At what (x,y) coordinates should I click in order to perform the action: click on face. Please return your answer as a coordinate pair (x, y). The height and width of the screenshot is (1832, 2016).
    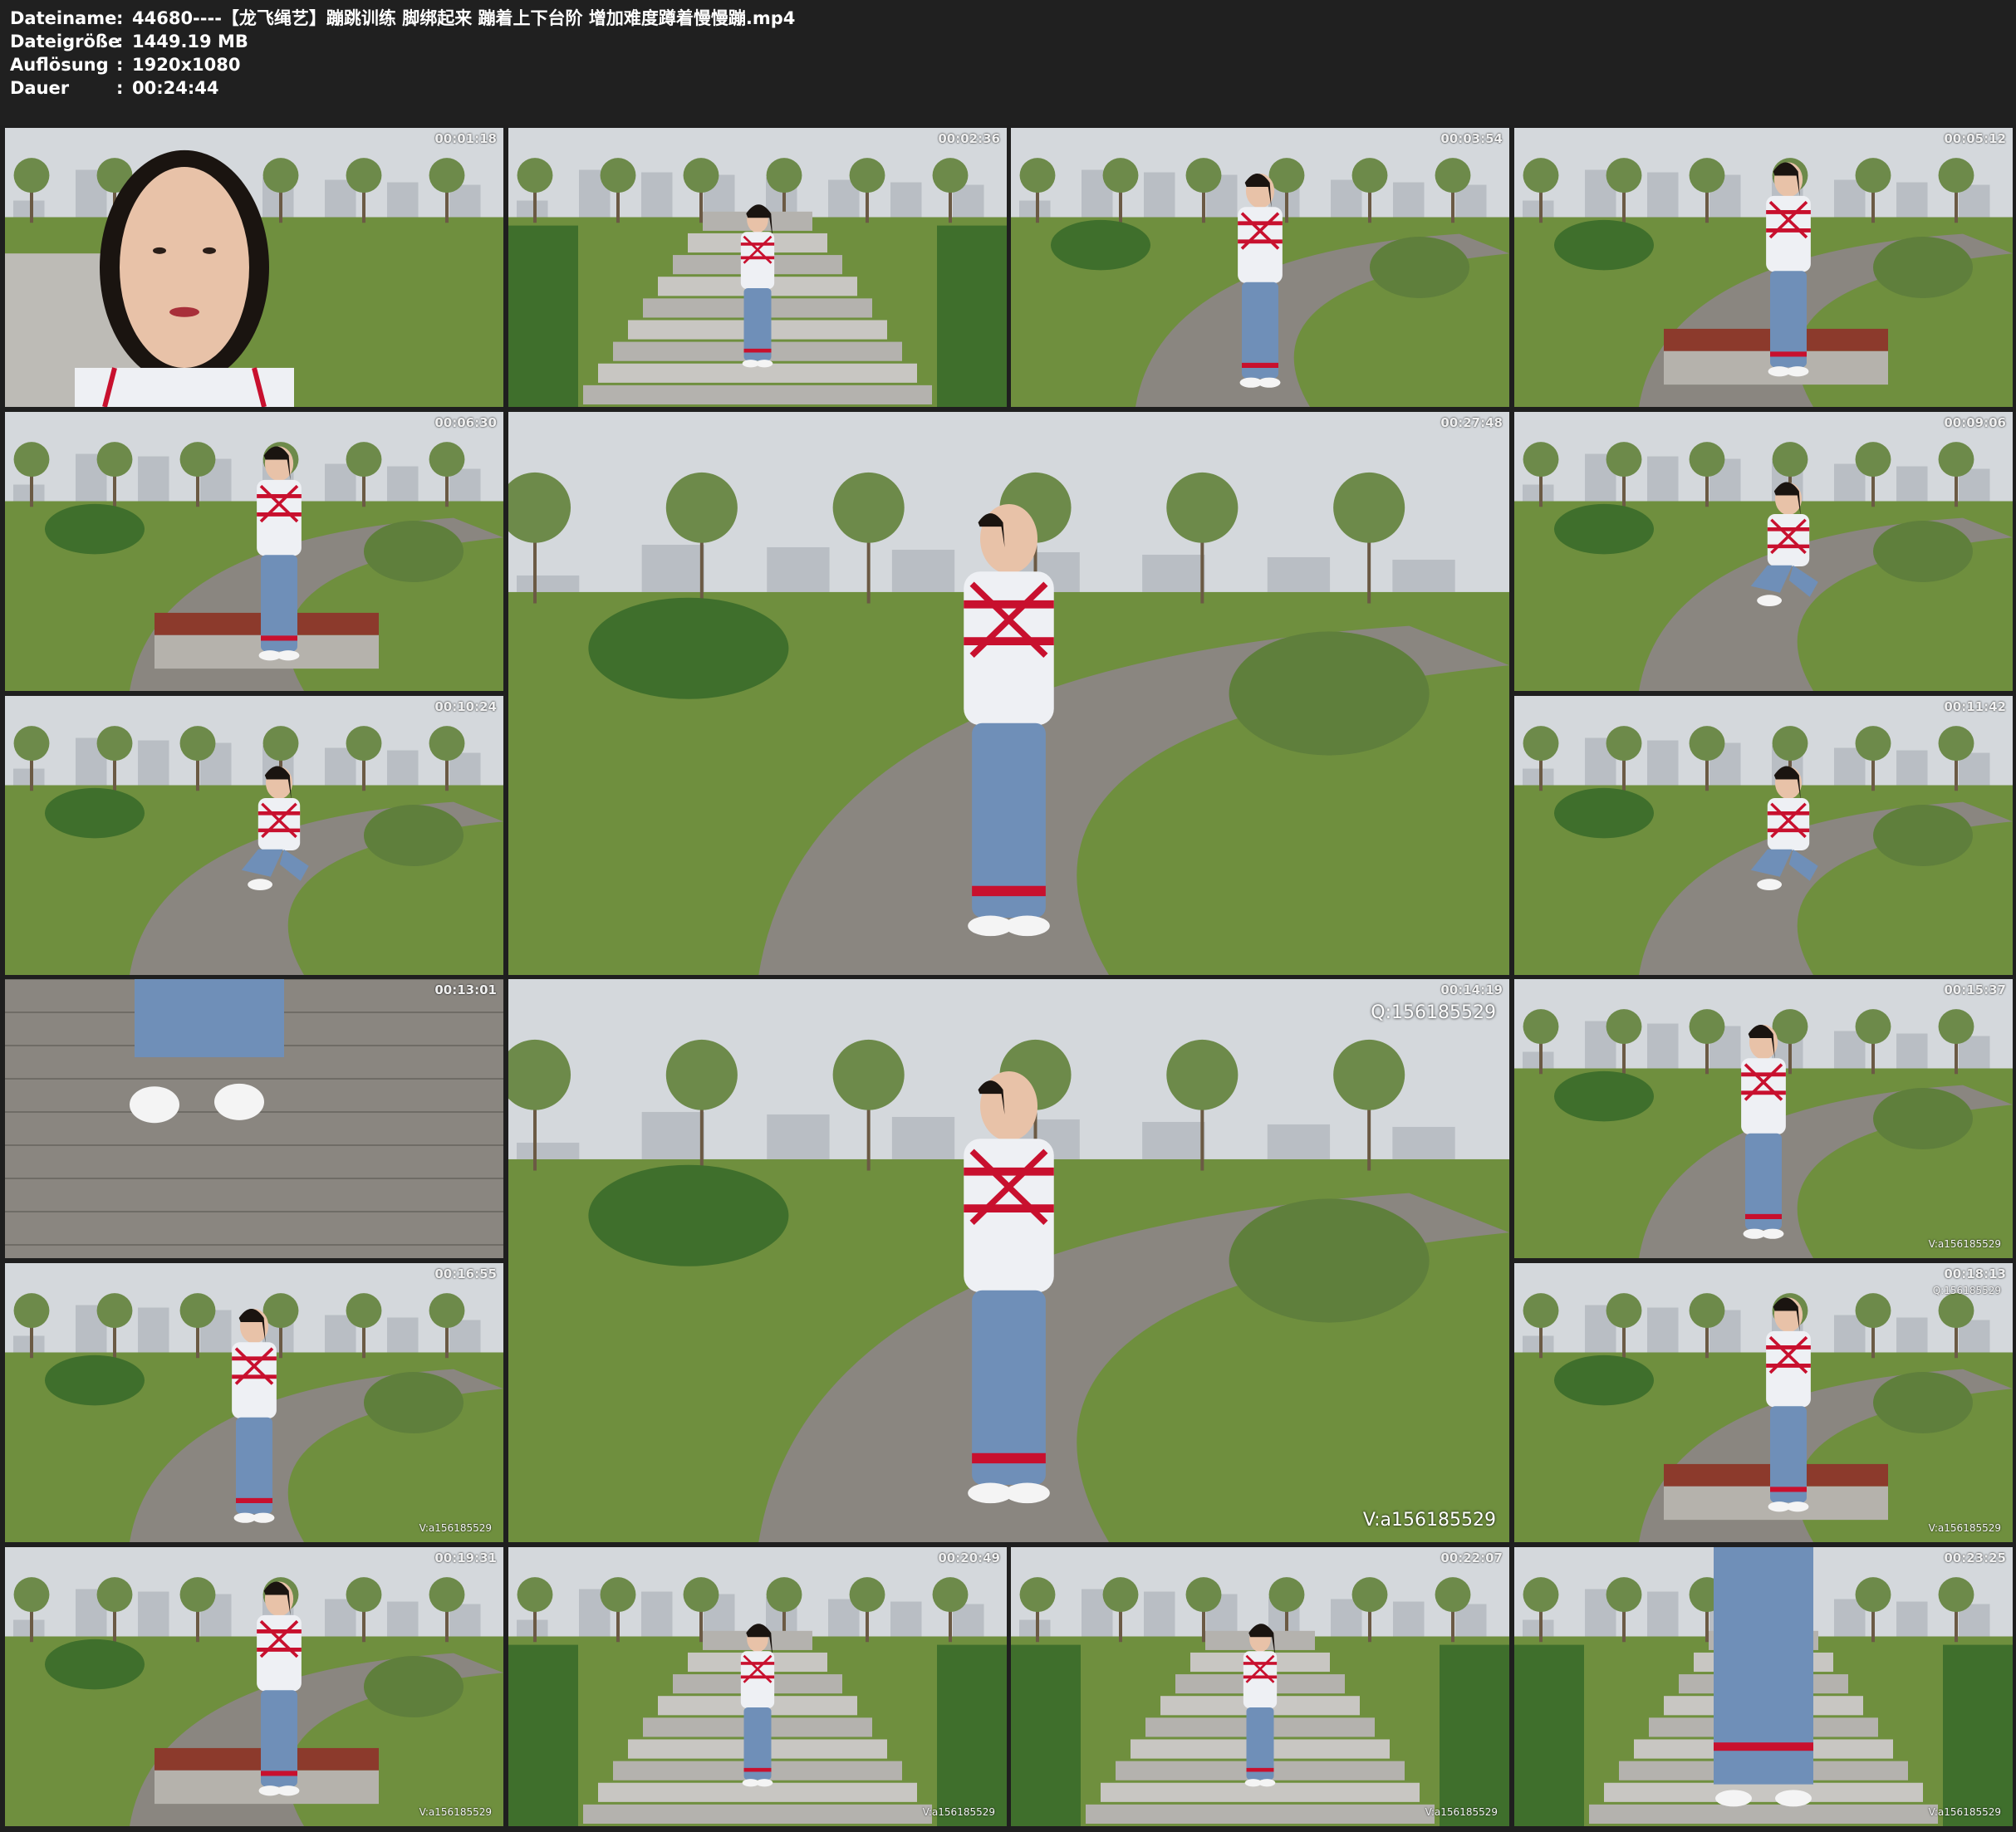
    Looking at the image, I should click on (184, 267).